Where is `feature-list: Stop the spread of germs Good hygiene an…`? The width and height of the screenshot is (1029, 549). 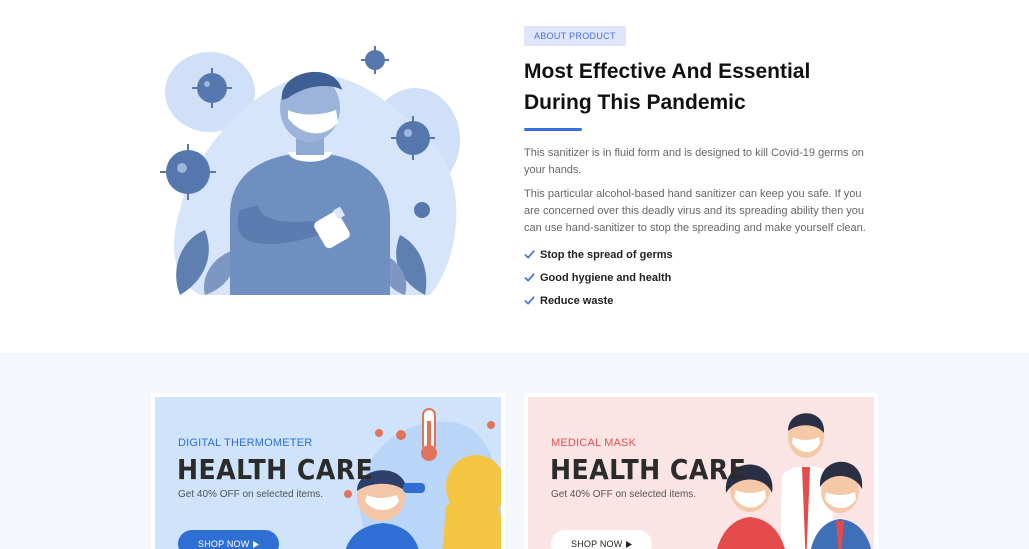 feature-list: Stop the spread of germs Good hygiene an… is located at coordinates (696, 277).